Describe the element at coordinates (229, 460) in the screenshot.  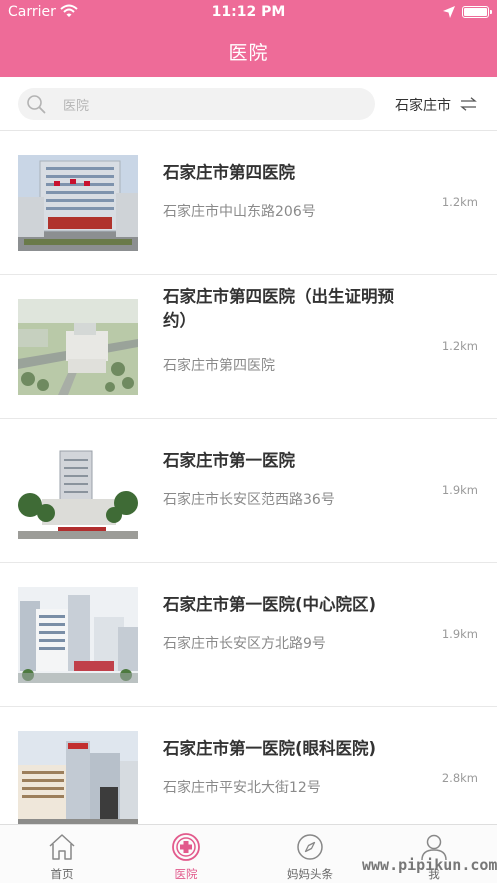
I see `hospital-name: 石家庄市第一医院` at that location.